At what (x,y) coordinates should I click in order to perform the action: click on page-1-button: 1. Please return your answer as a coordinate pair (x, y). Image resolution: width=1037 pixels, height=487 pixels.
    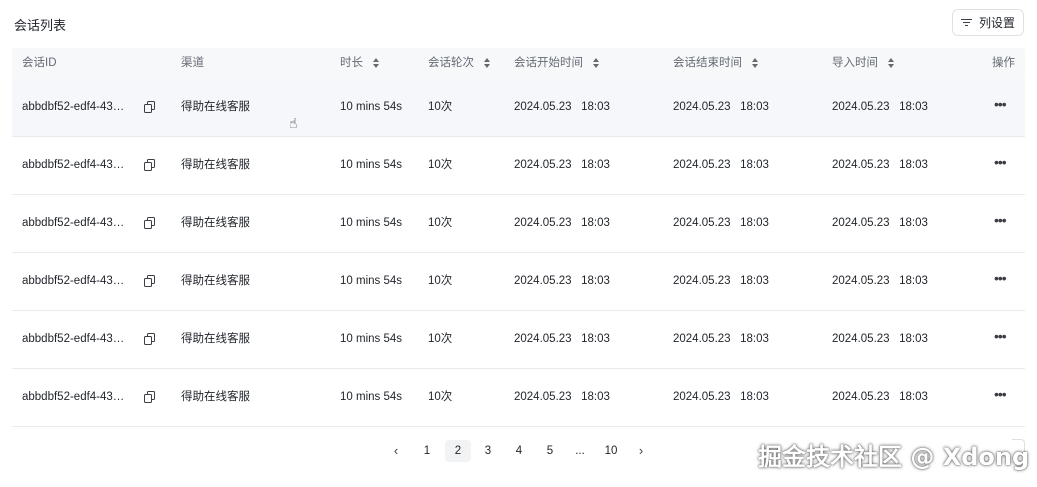
    Looking at the image, I should click on (427, 451).